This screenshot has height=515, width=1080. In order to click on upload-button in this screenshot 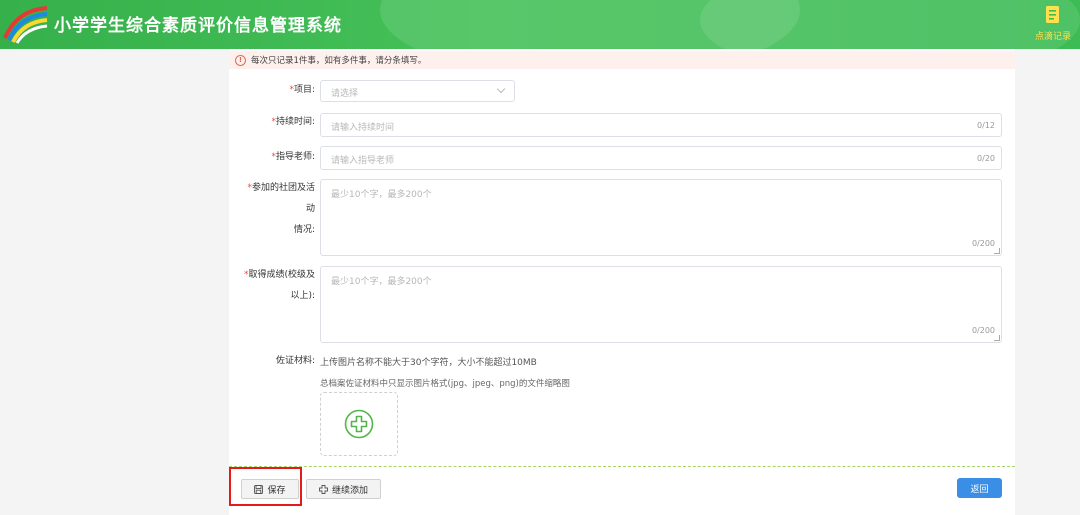, I will do `click(359, 424)`.